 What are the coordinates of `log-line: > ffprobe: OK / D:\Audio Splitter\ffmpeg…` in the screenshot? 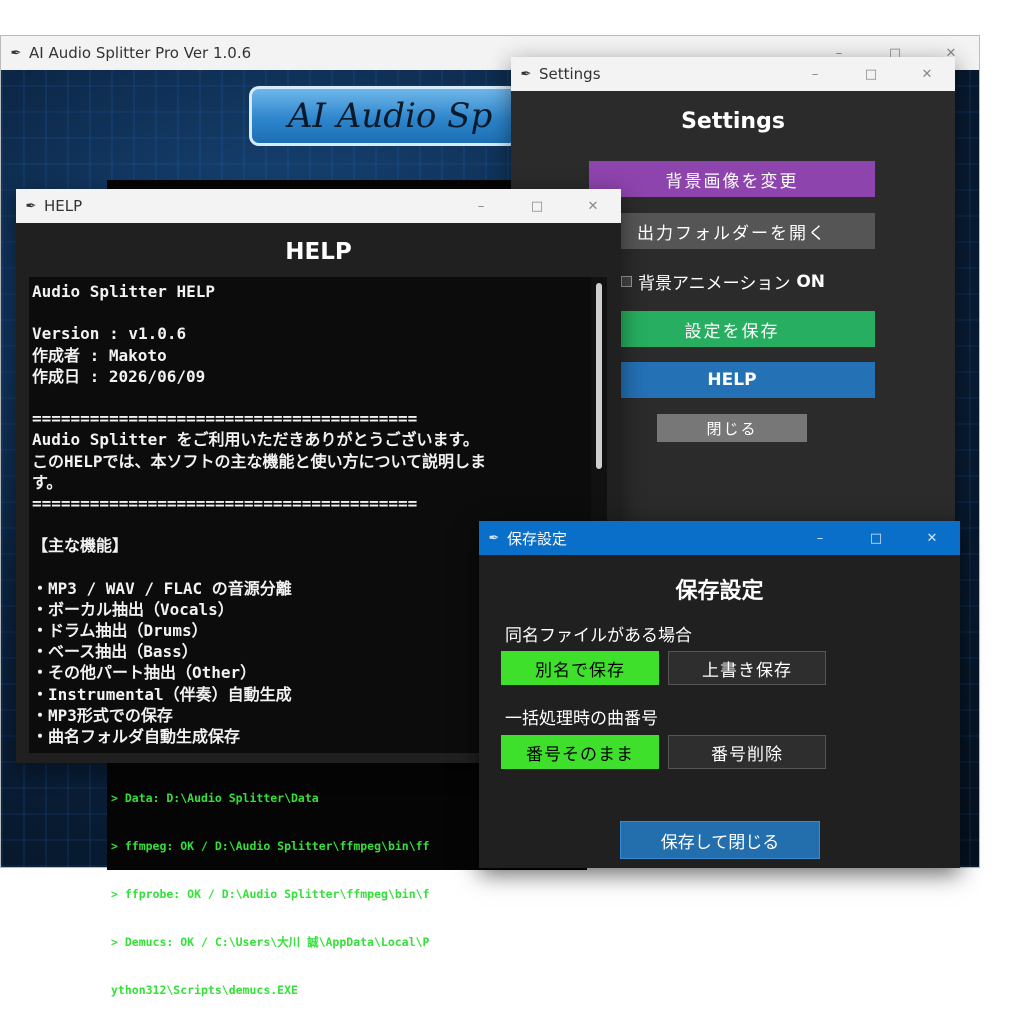 It's located at (270, 894).